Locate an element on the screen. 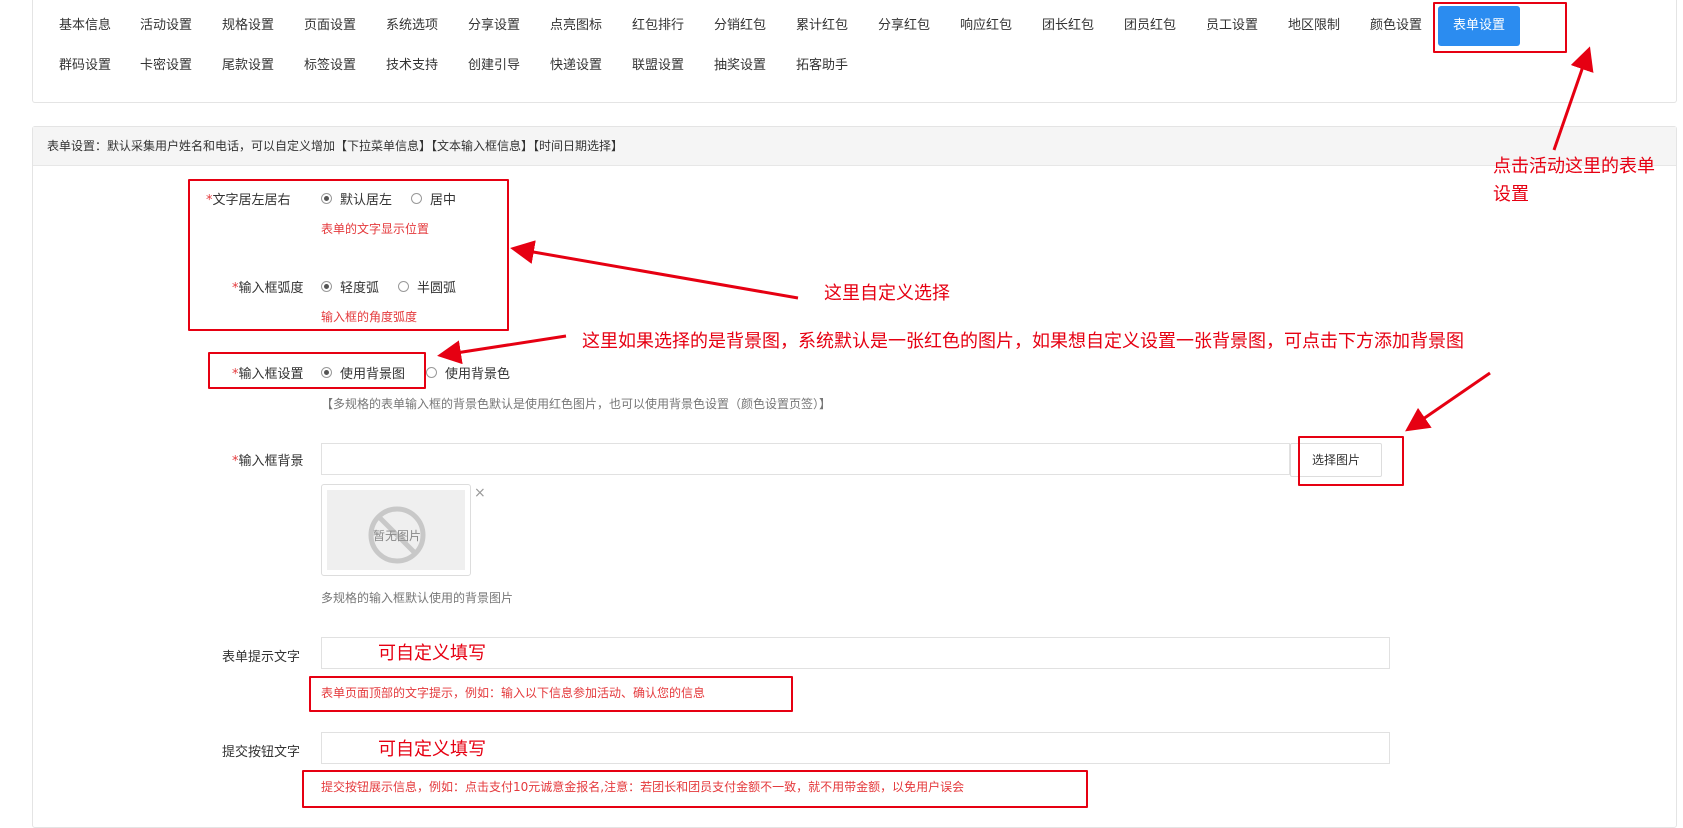 The height and width of the screenshot is (828, 1683). tab-card-secret: 卡密设置 is located at coordinates (166, 66).